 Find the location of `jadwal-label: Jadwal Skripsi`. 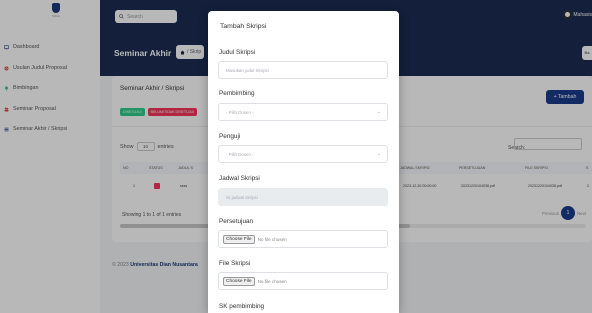

jadwal-label: Jadwal Skripsi is located at coordinates (239, 178).